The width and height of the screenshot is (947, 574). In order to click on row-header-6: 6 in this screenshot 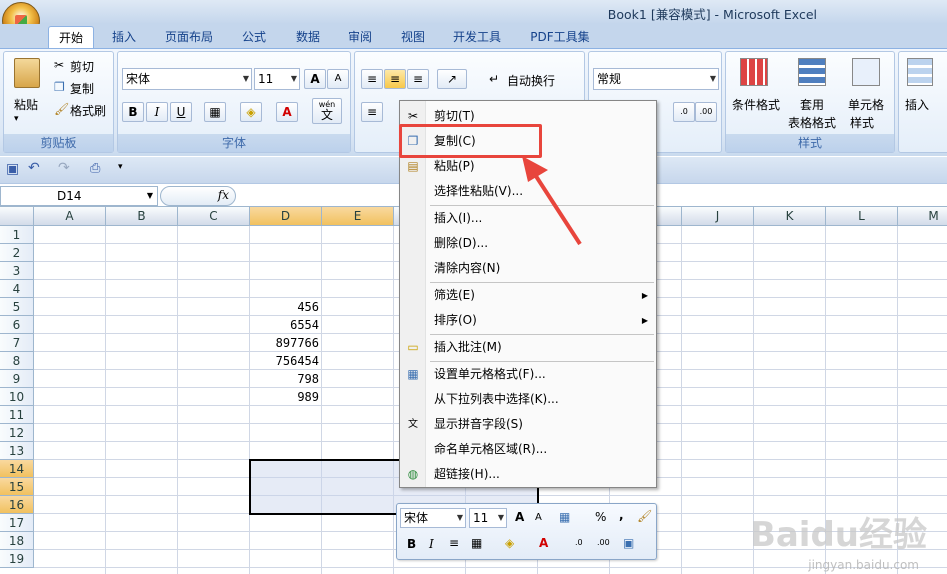, I will do `click(17, 325)`.